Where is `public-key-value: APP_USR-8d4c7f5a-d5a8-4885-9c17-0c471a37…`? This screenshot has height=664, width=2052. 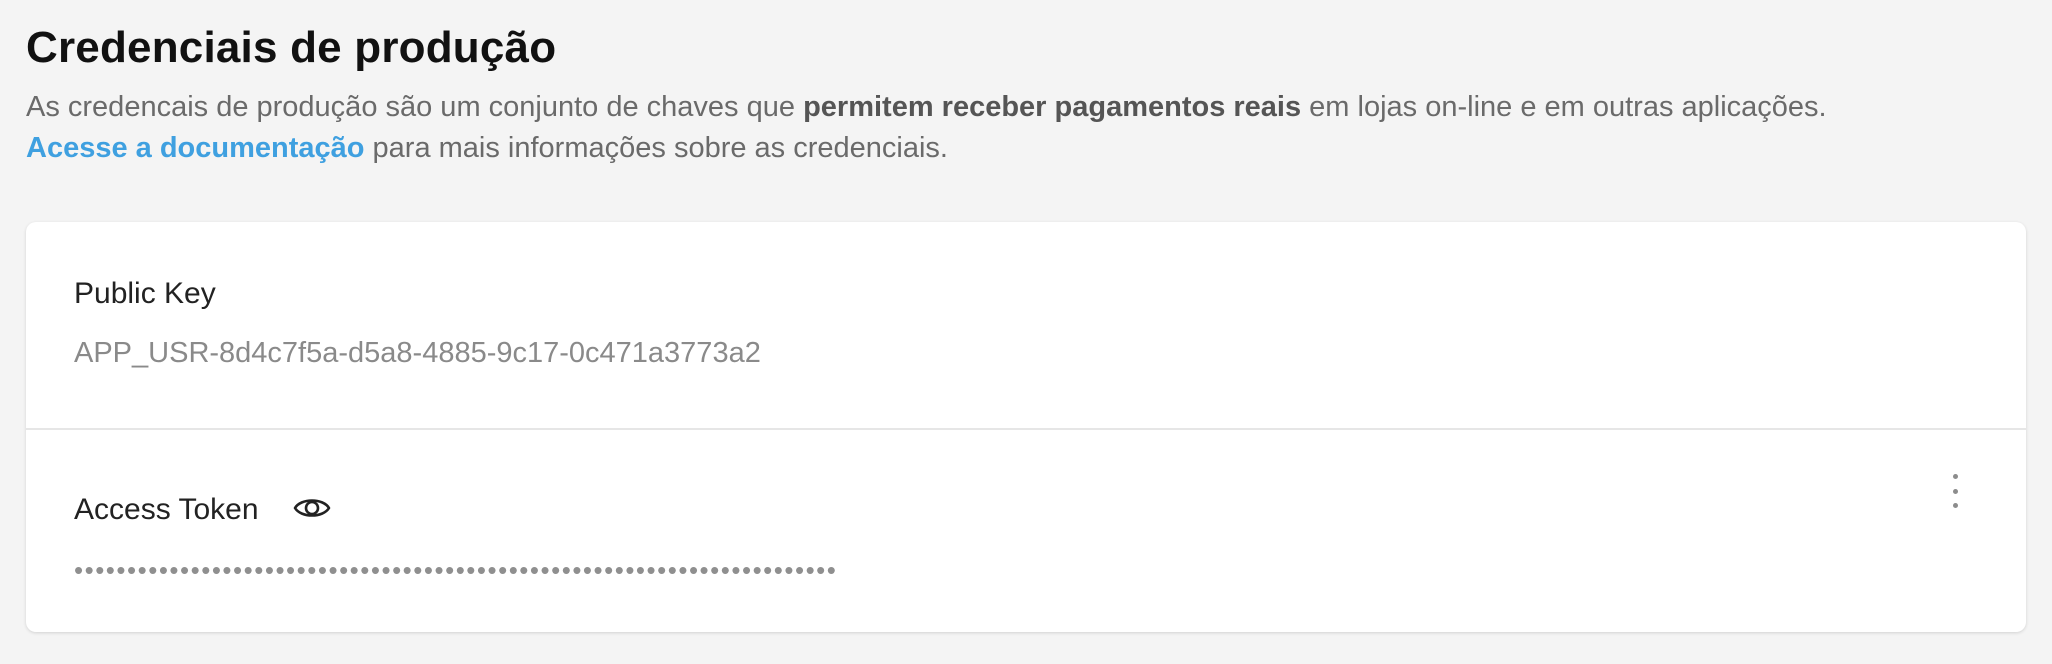 public-key-value: APP_USR-8d4c7f5a-d5a8-4885-9c17-0c471a37… is located at coordinates (417, 353).